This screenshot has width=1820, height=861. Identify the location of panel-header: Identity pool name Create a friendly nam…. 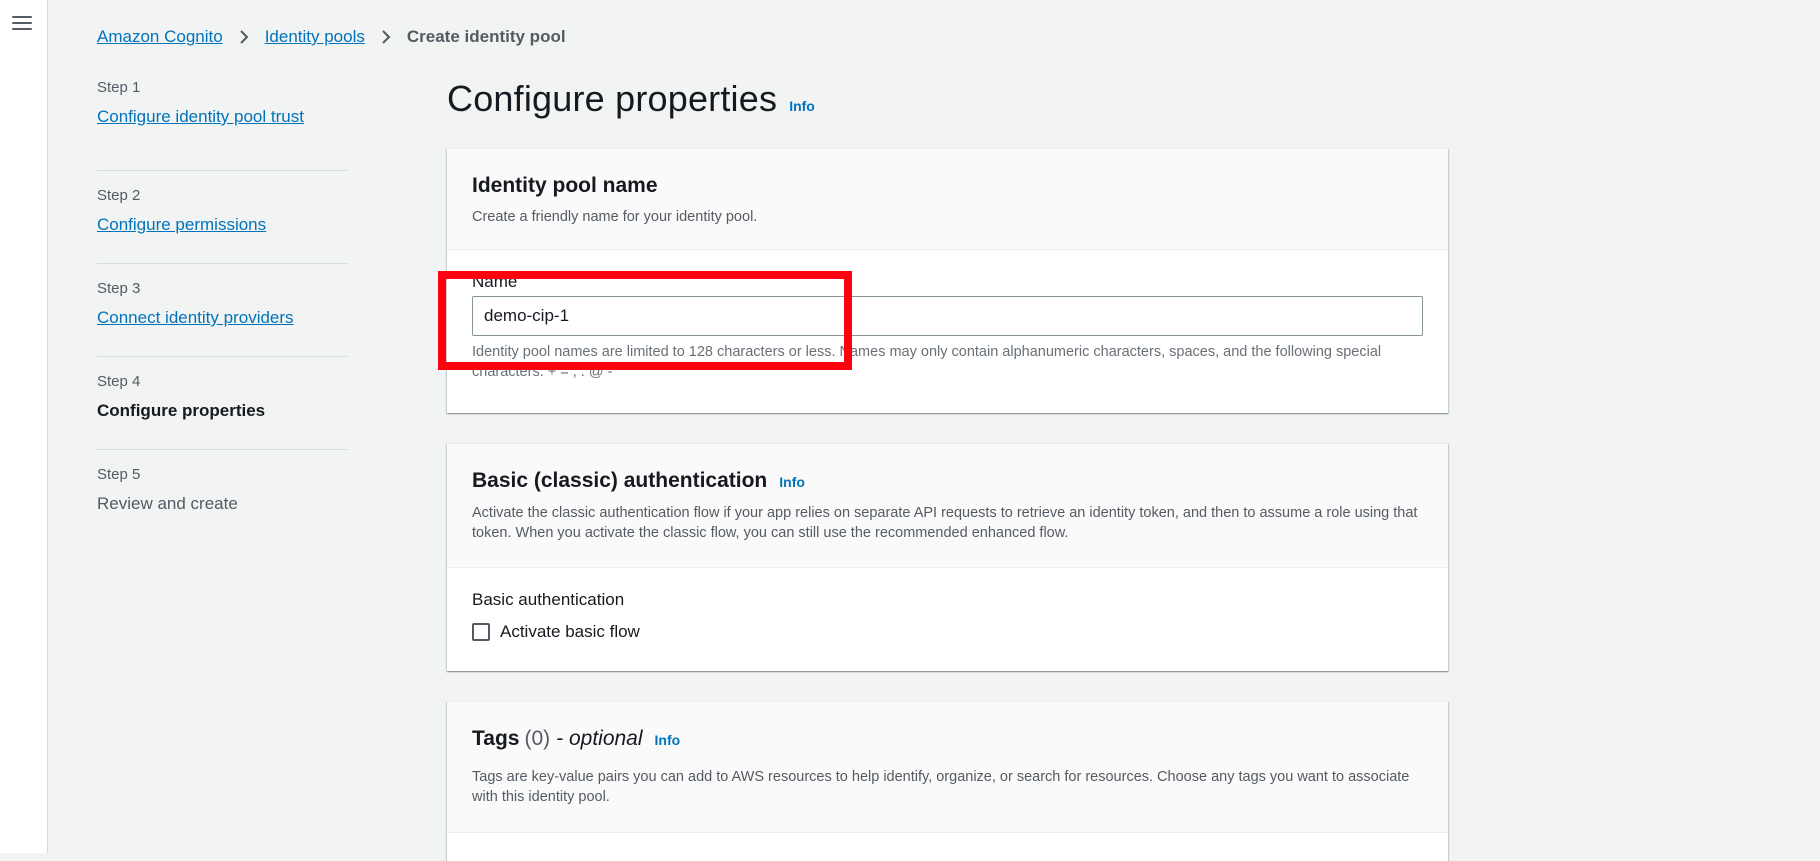
(947, 199).